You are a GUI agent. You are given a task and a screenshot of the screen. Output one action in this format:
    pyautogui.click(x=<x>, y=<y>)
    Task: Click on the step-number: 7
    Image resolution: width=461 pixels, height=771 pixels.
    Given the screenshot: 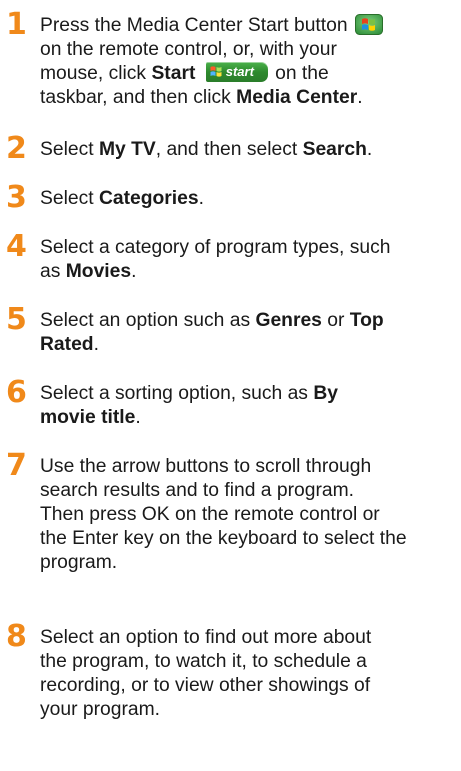 What is the action you would take?
    pyautogui.click(x=16, y=465)
    